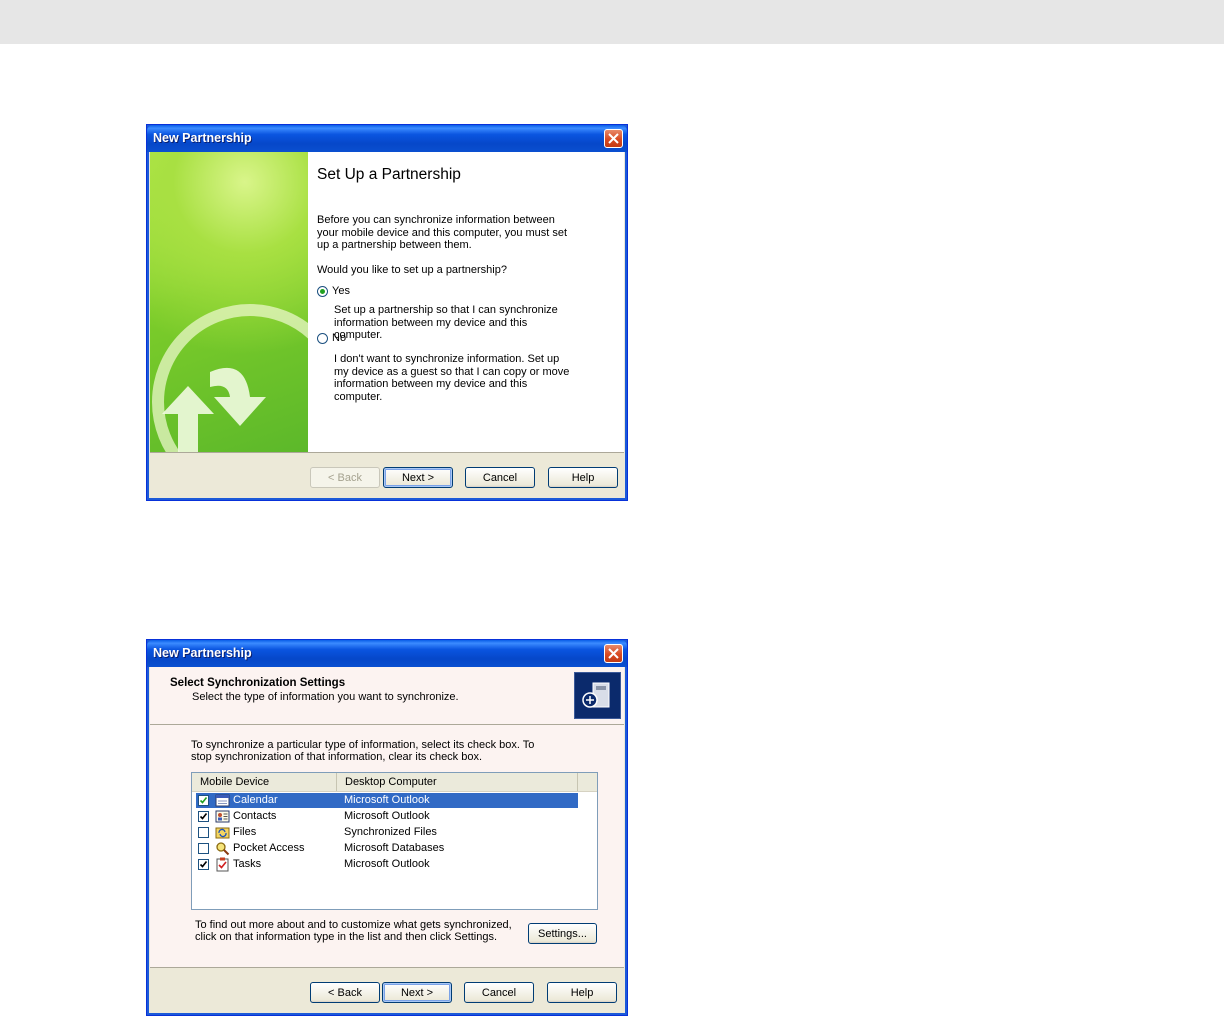 The image size is (1224, 1016). Describe the element at coordinates (322, 291) in the screenshot. I see `radio-button-checked` at that location.